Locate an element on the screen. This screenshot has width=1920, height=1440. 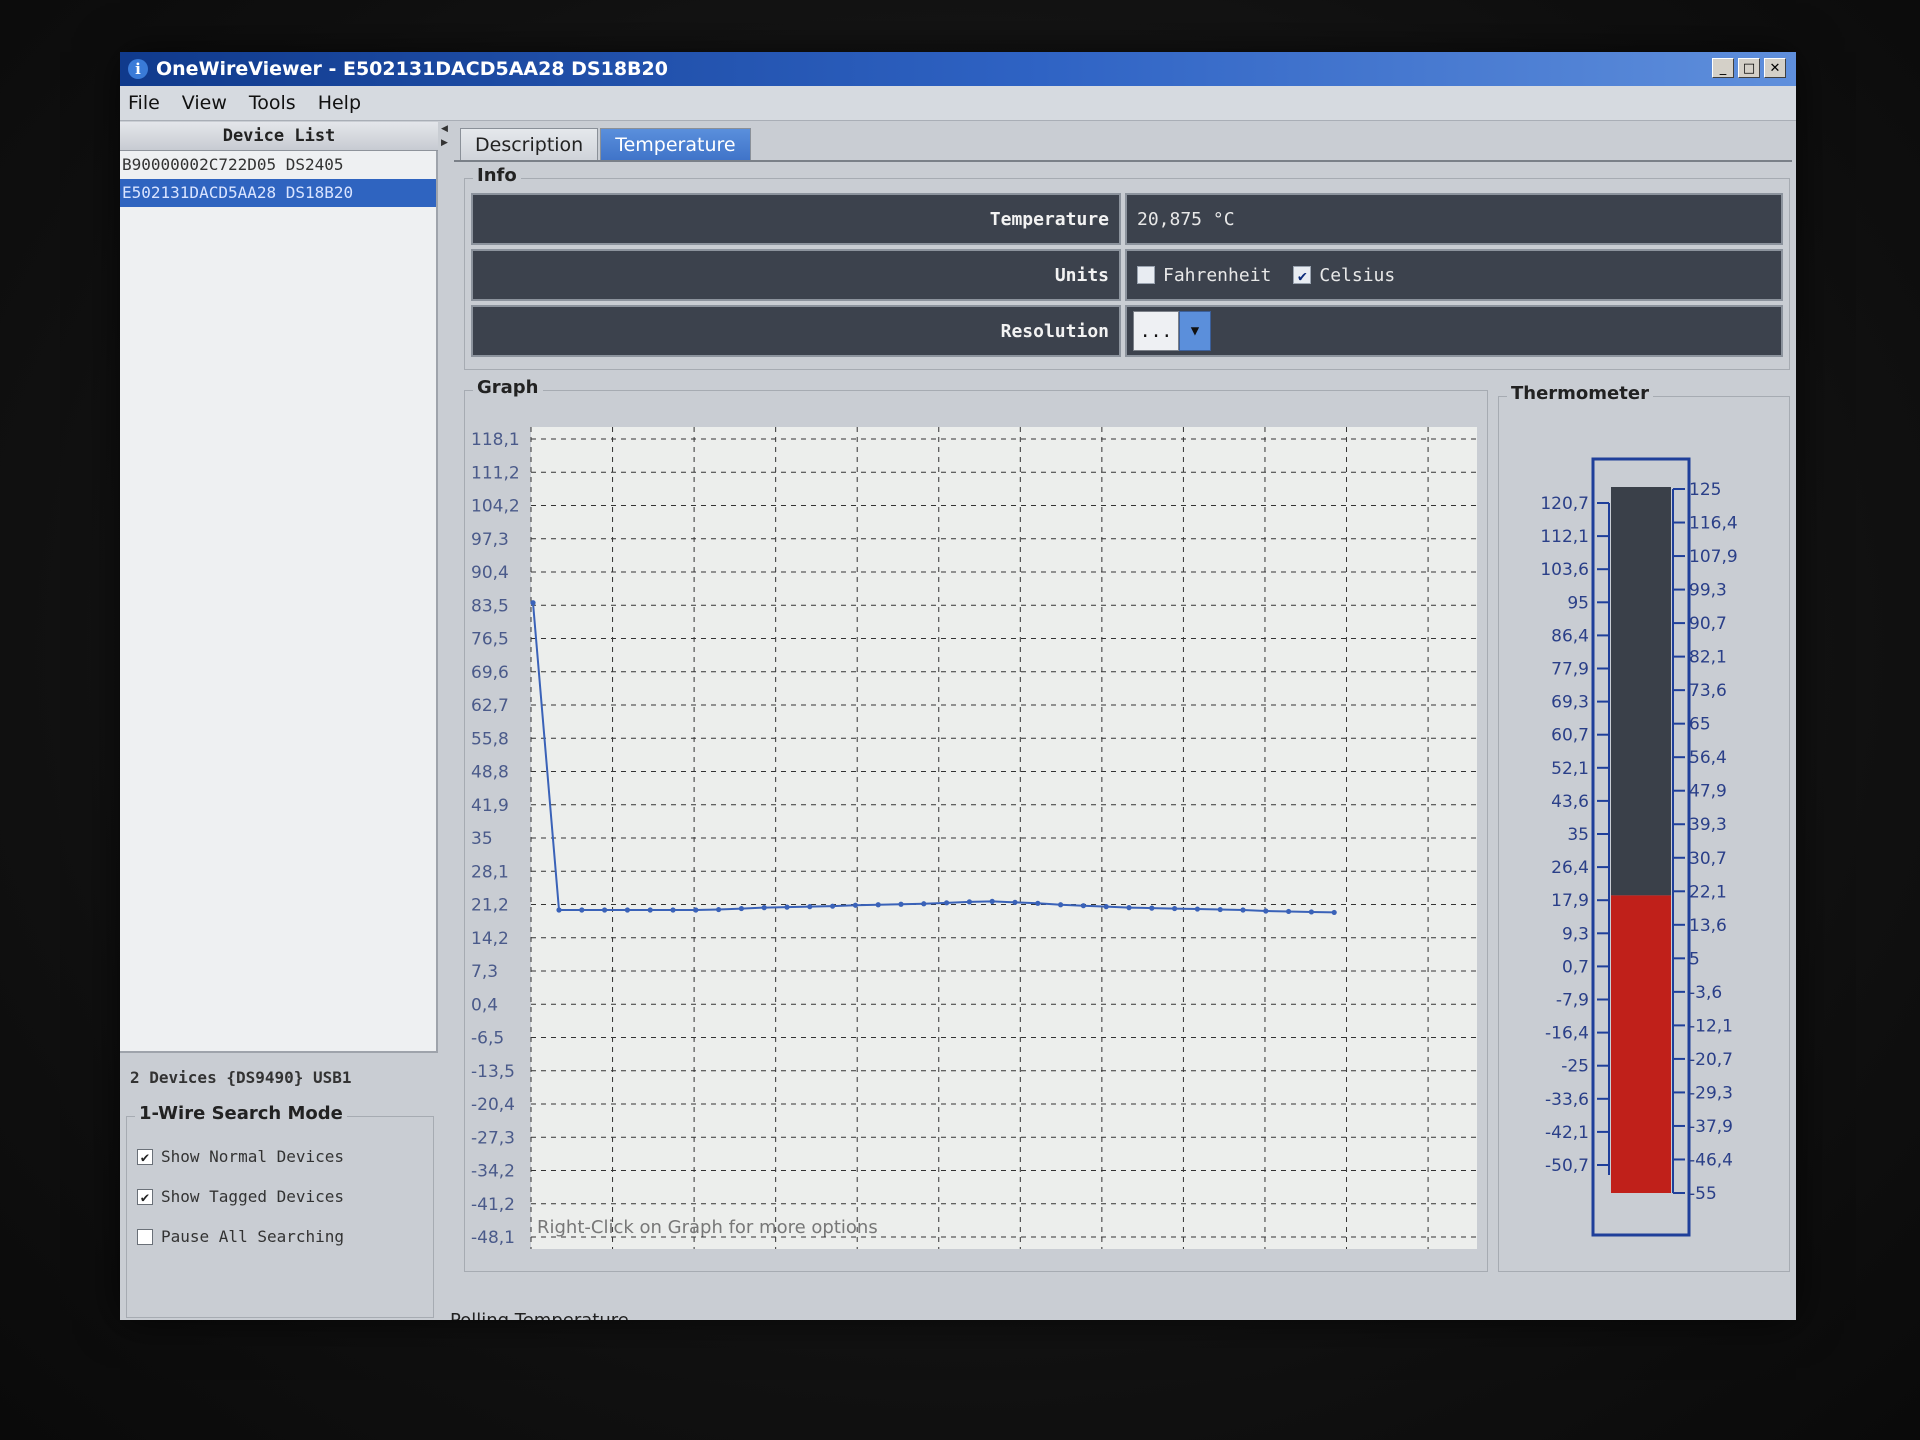
show-tagged-devices-option: ✔ Show Tagged Devices is located at coordinates (240, 1196).